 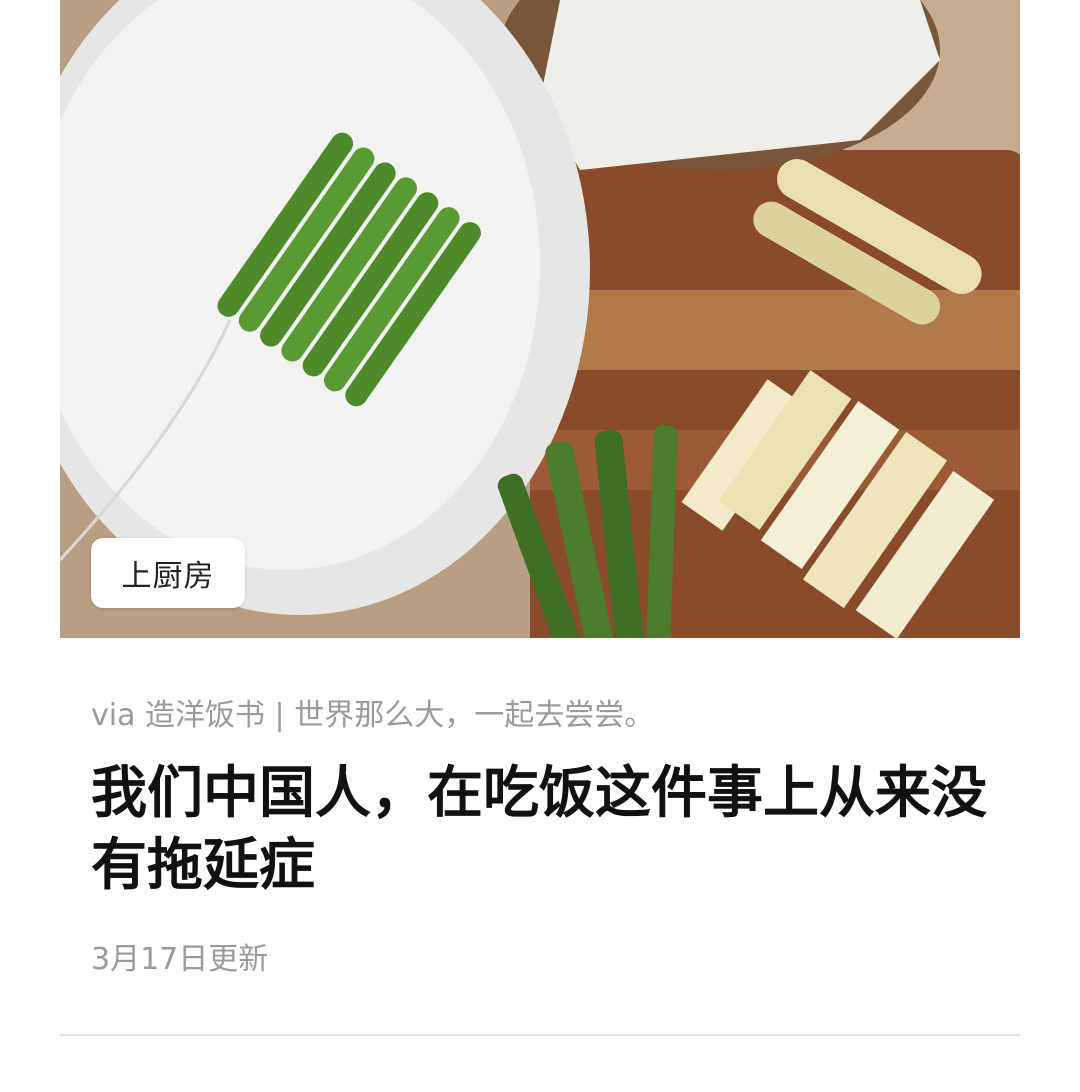 What do you see at coordinates (541, 830) in the screenshot?
I see `article-title: 我们中国人，在吃饭这件事上从来没有拖延症` at bounding box center [541, 830].